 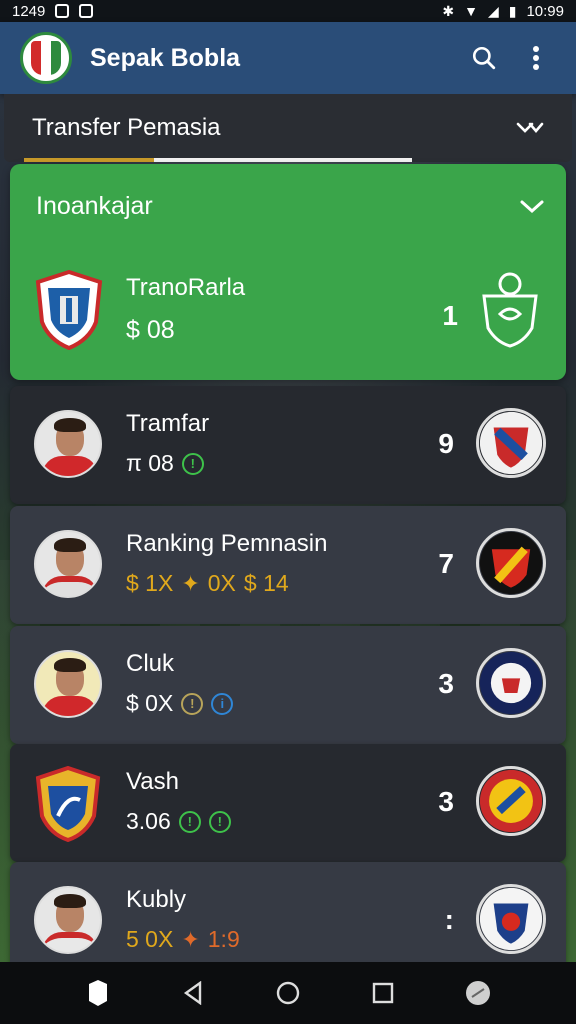 I want to click on info-icon: i, so click(x=222, y=703).